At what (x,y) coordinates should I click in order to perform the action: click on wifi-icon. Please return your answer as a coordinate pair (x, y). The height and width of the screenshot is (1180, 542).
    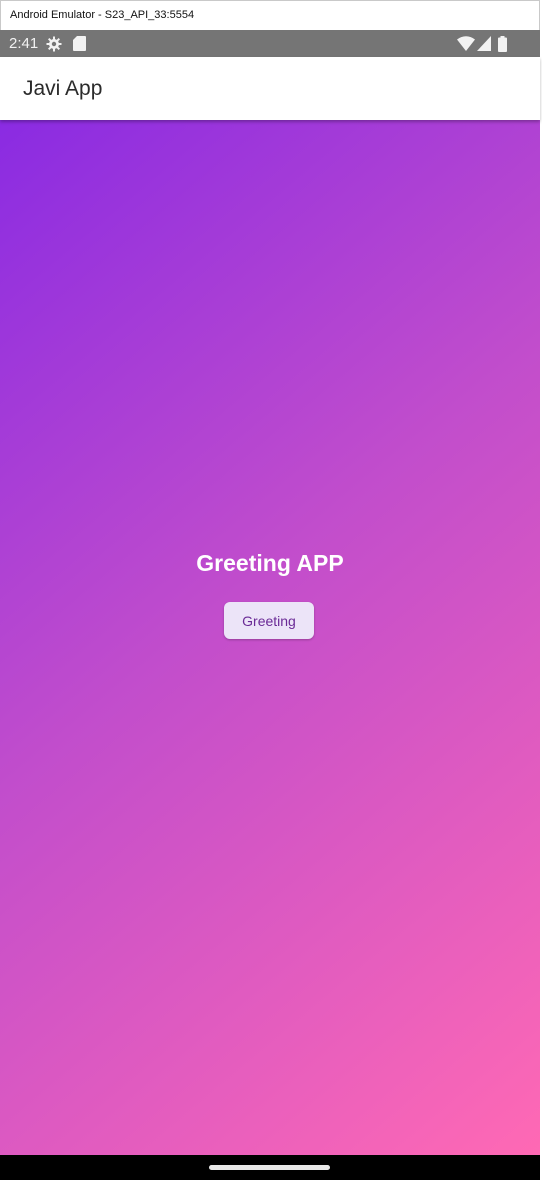
    Looking at the image, I should click on (466, 43).